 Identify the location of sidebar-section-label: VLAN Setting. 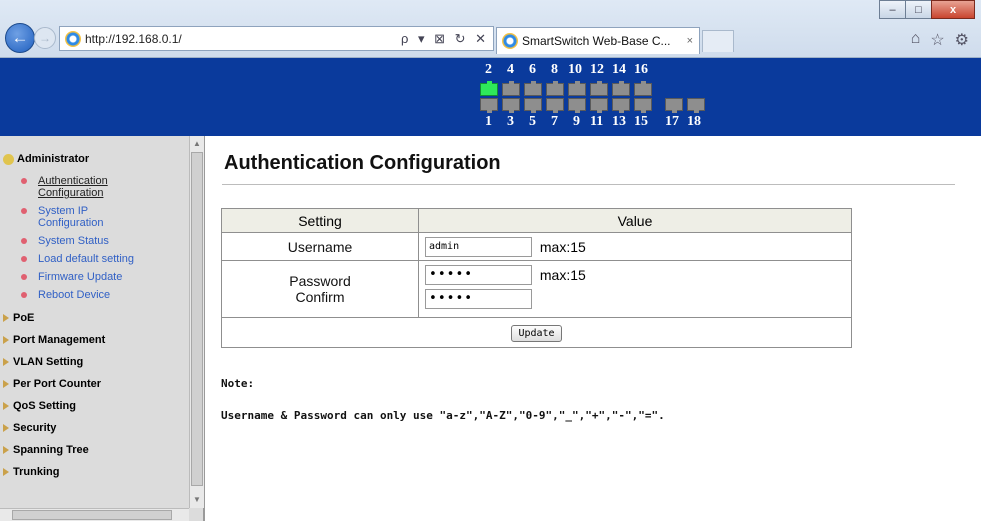
(48, 362).